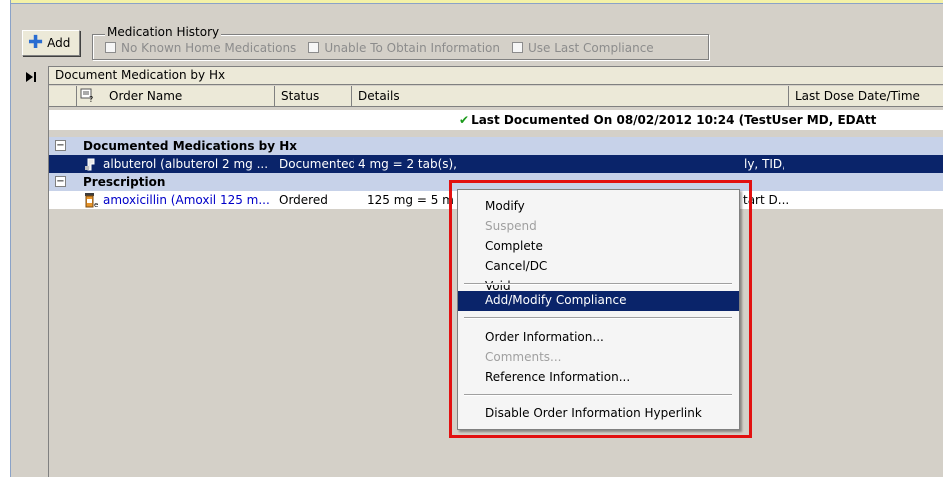 The width and height of the screenshot is (943, 477). Describe the element at coordinates (63, 96) in the screenshot. I see `header-spacer` at that location.